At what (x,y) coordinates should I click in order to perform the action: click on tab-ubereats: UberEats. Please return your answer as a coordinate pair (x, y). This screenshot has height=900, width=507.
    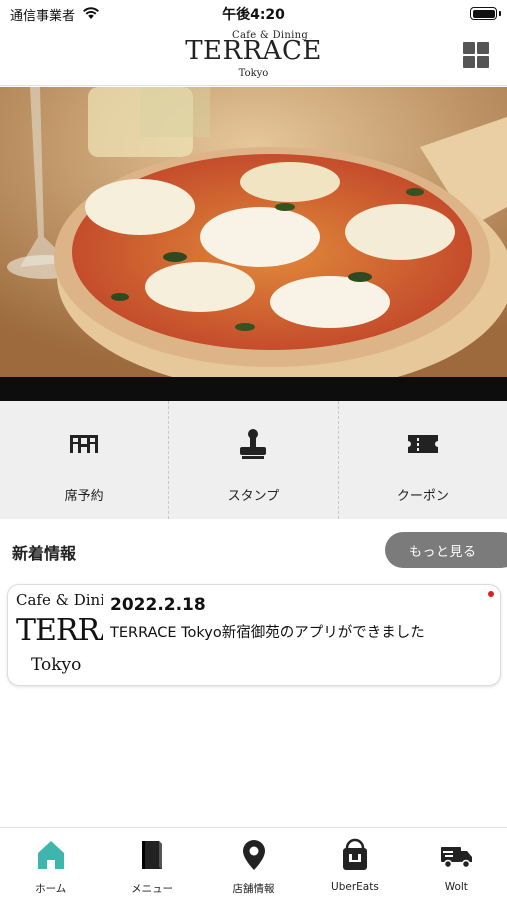
    Looking at the image, I should click on (354, 864).